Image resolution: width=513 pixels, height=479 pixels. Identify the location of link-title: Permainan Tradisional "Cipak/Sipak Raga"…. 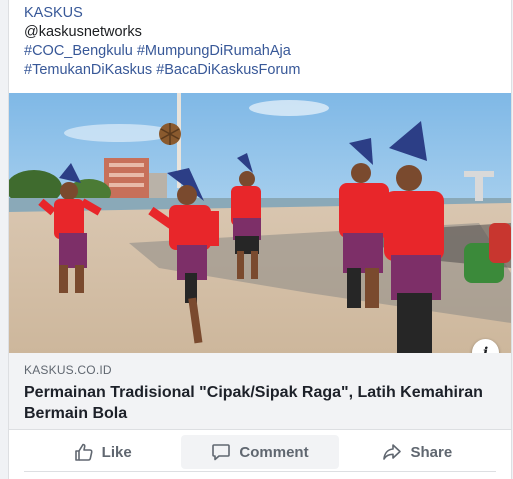
(254, 403).